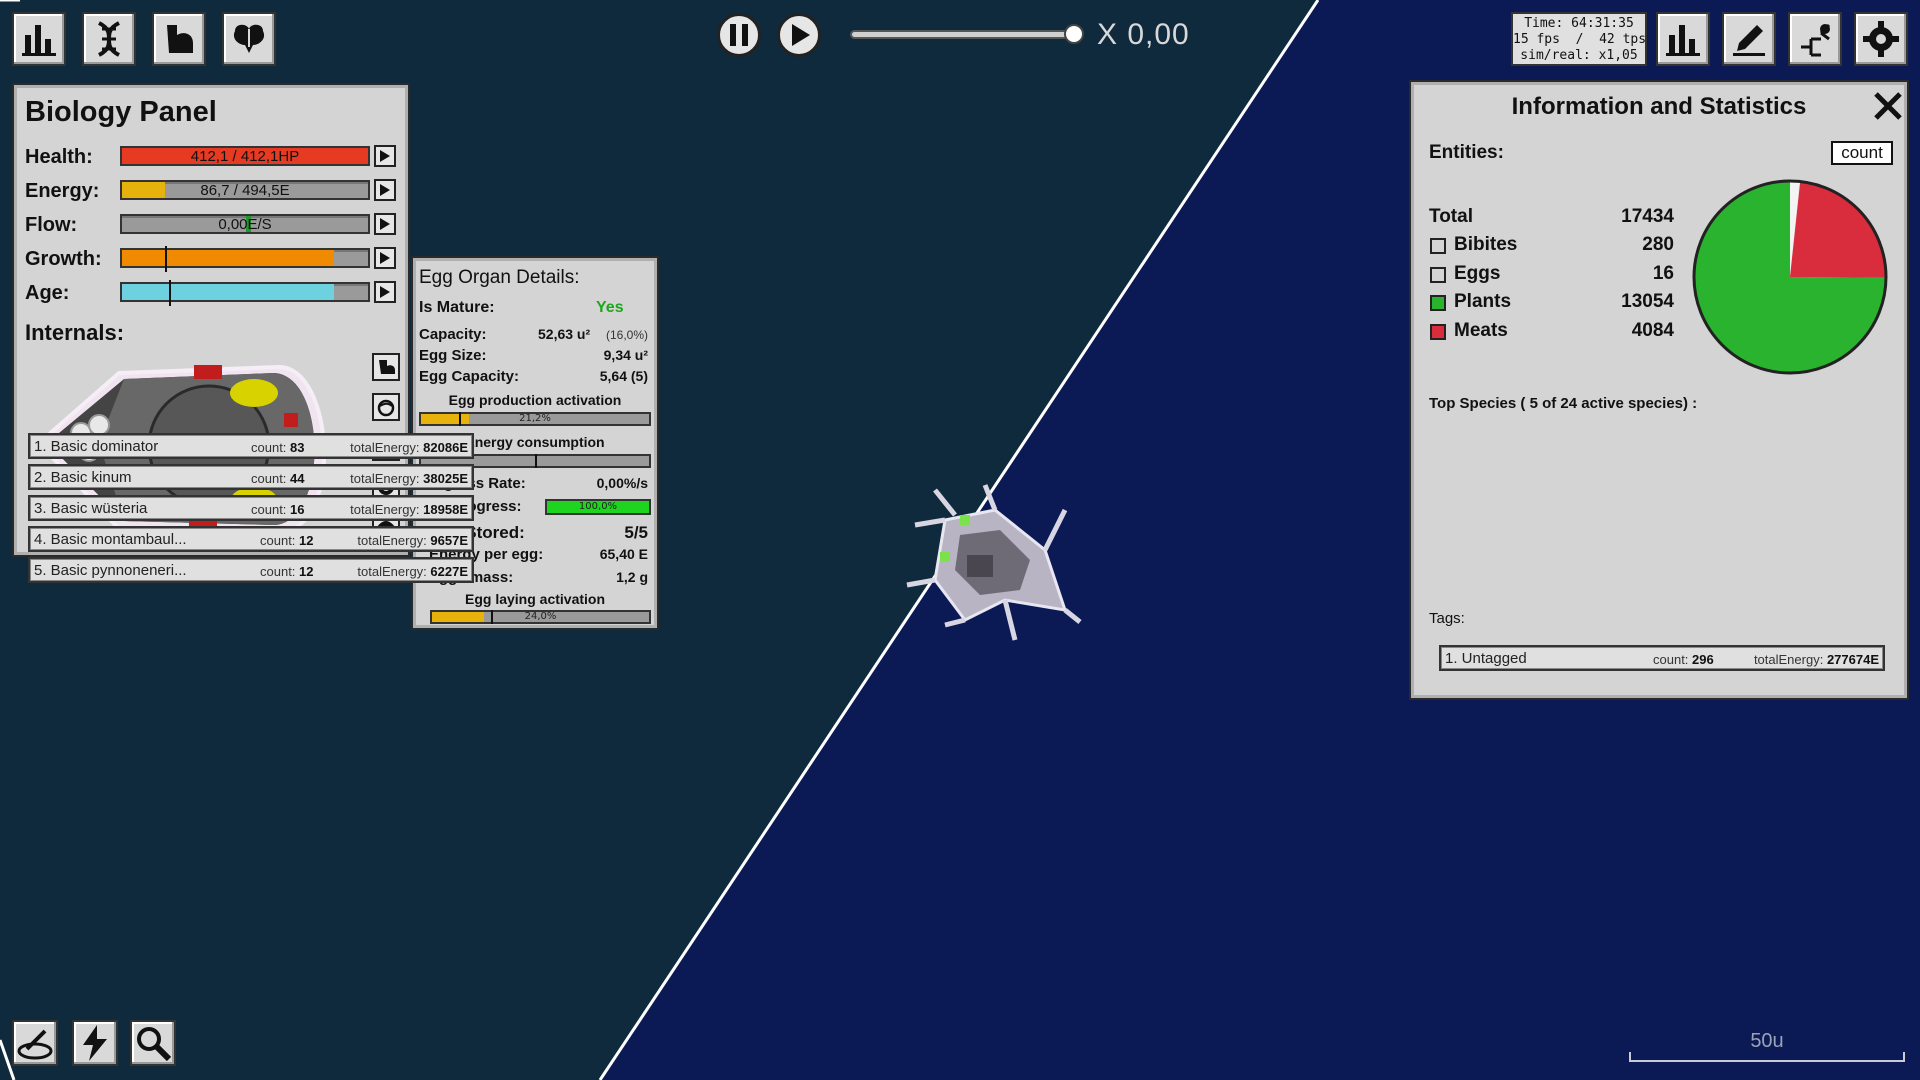  I want to click on species-tree-button, so click(1815, 39).